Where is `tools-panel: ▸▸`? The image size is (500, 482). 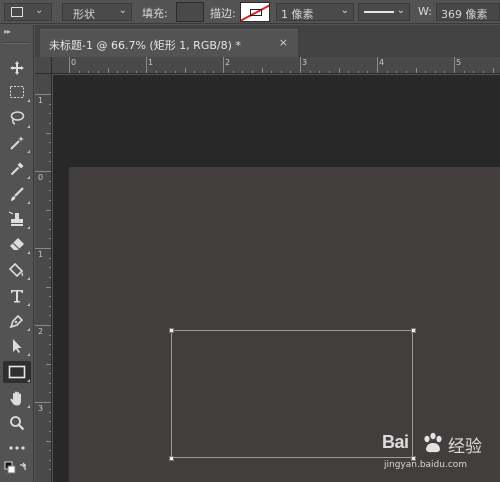
tools-panel: ▸▸ is located at coordinates (17, 253).